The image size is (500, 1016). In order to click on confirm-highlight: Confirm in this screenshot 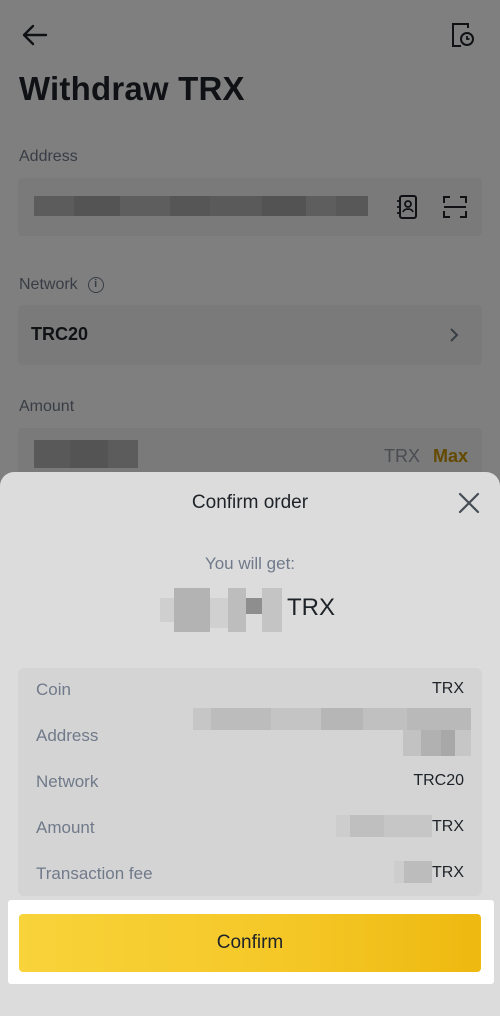, I will do `click(251, 942)`.